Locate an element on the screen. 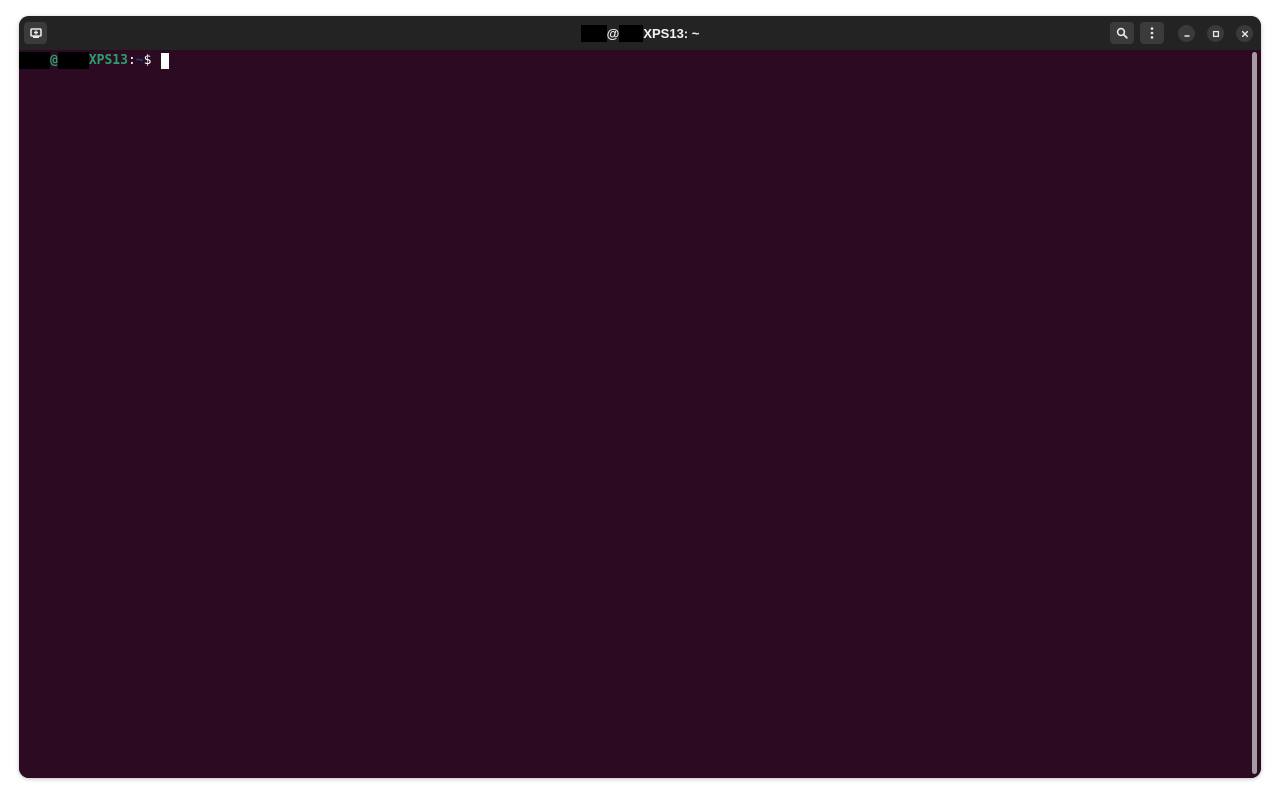 This screenshot has width=1280, height=799. search-button is located at coordinates (1122, 33).